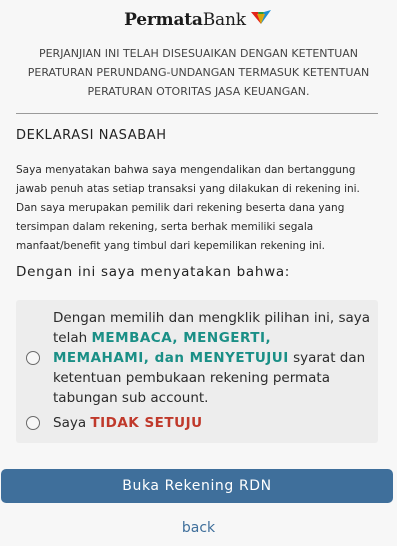  I want to click on disagree-radio, so click(33, 423).